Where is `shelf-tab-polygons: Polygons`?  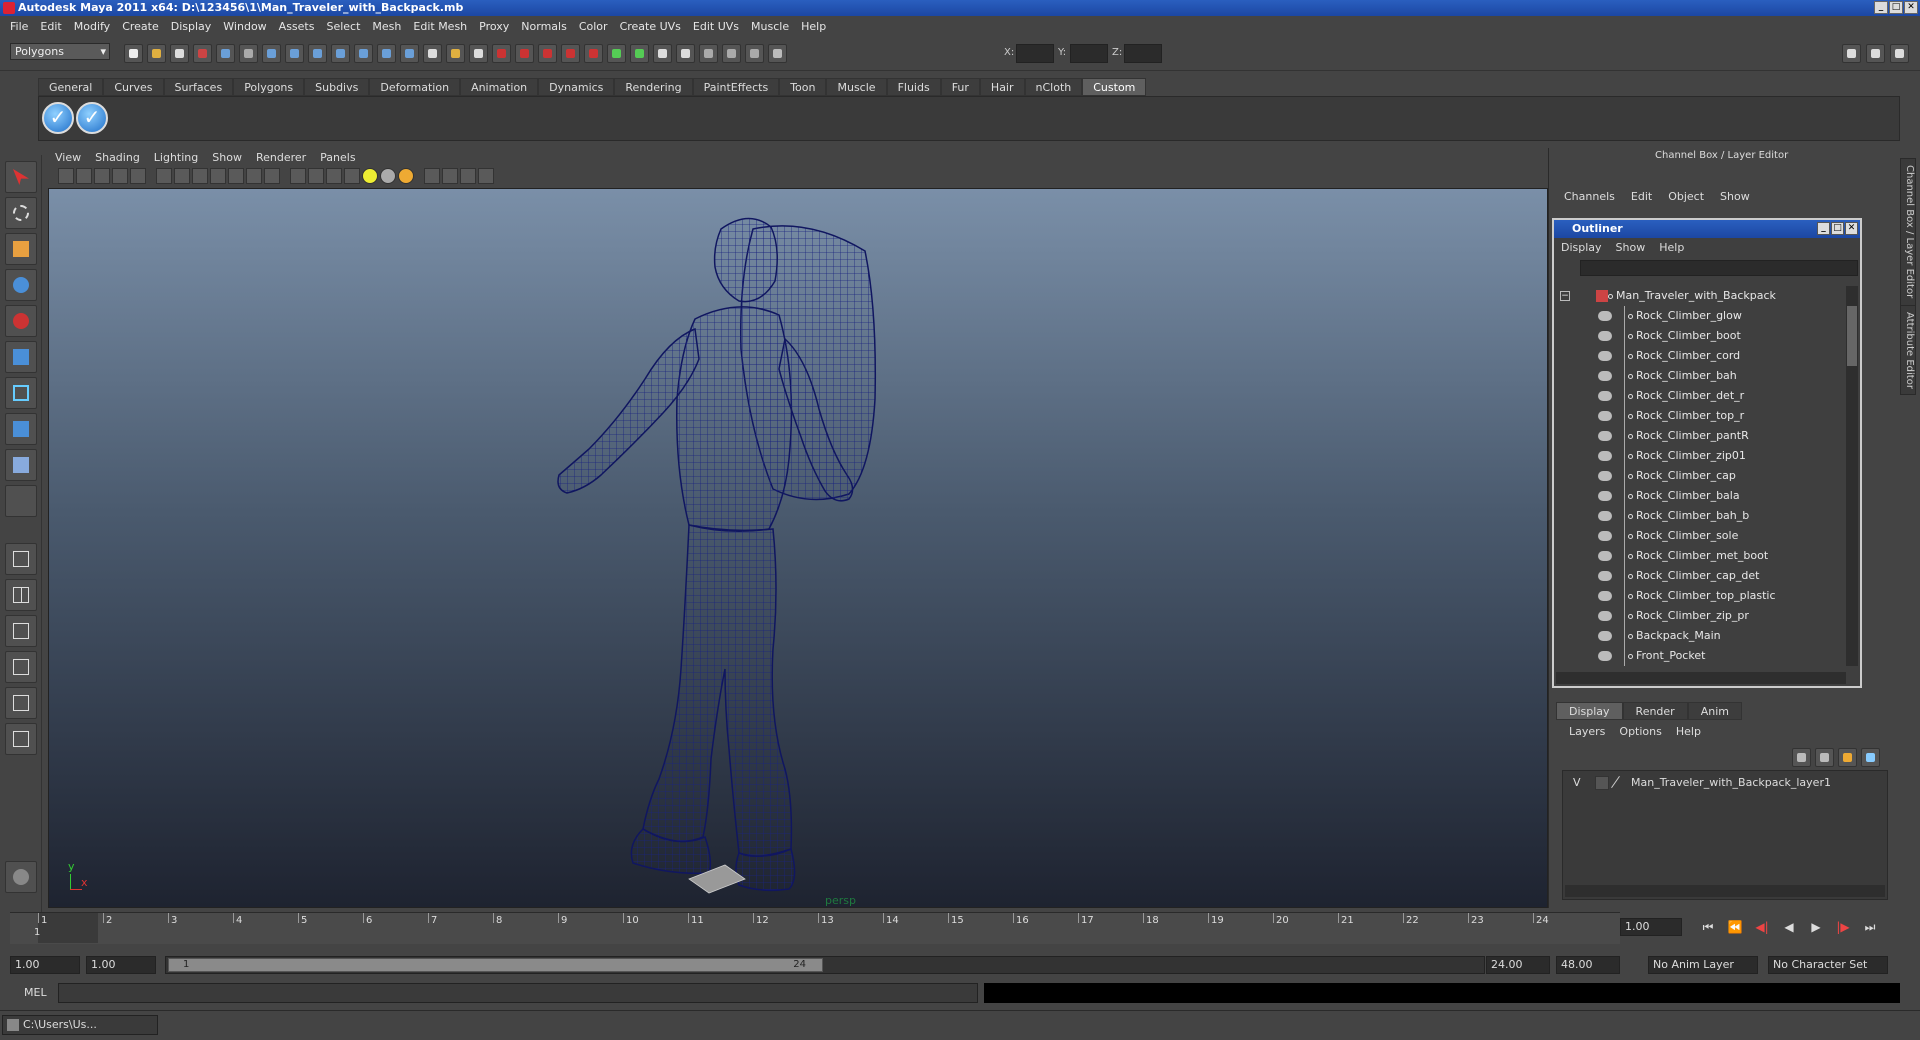 shelf-tab-polygons: Polygons is located at coordinates (269, 87).